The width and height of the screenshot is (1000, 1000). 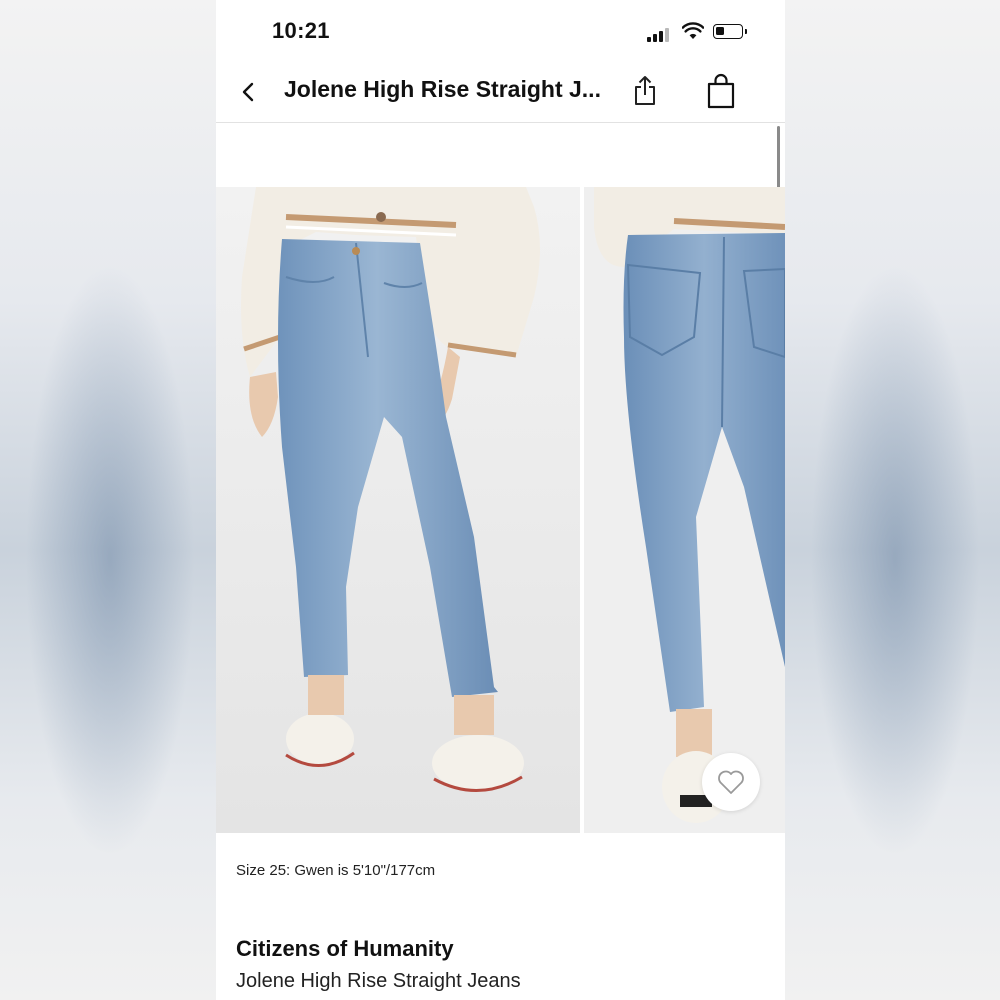 What do you see at coordinates (336, 870) in the screenshot?
I see `size-caption: Size 25: Gwen is 5'10"/177cm` at bounding box center [336, 870].